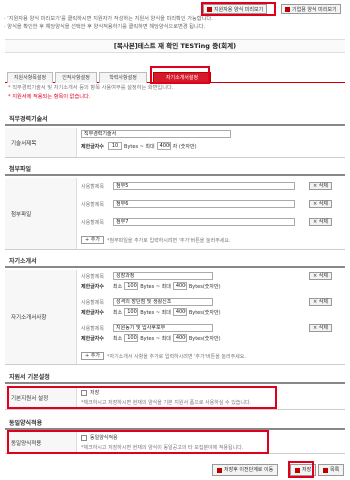  I want to click on tab-warning: * 지원서에 적용되는 항목이 없습니다., so click(49, 97).